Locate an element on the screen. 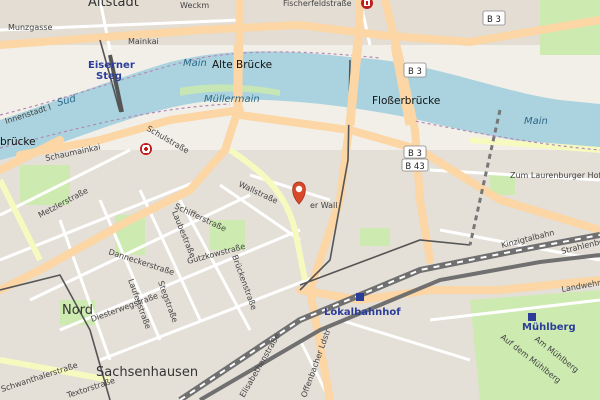  shield-b3-top: B 3 is located at coordinates (494, 18).